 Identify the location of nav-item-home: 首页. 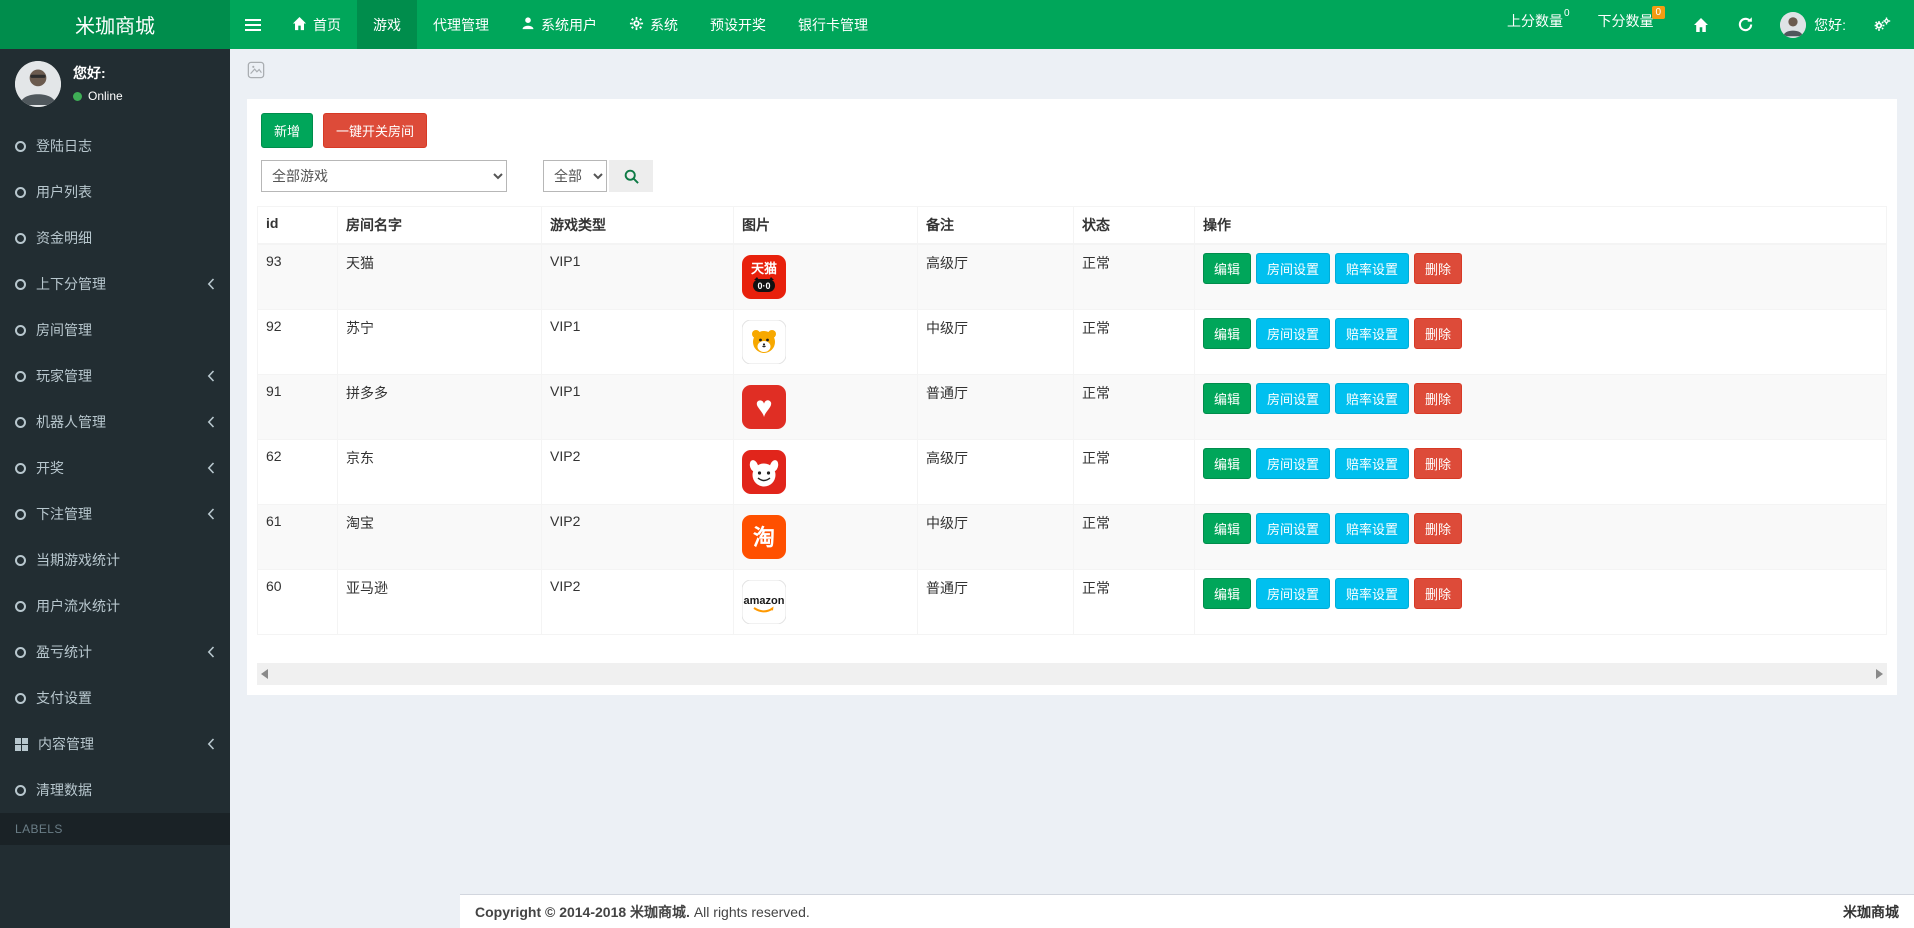
(316, 24).